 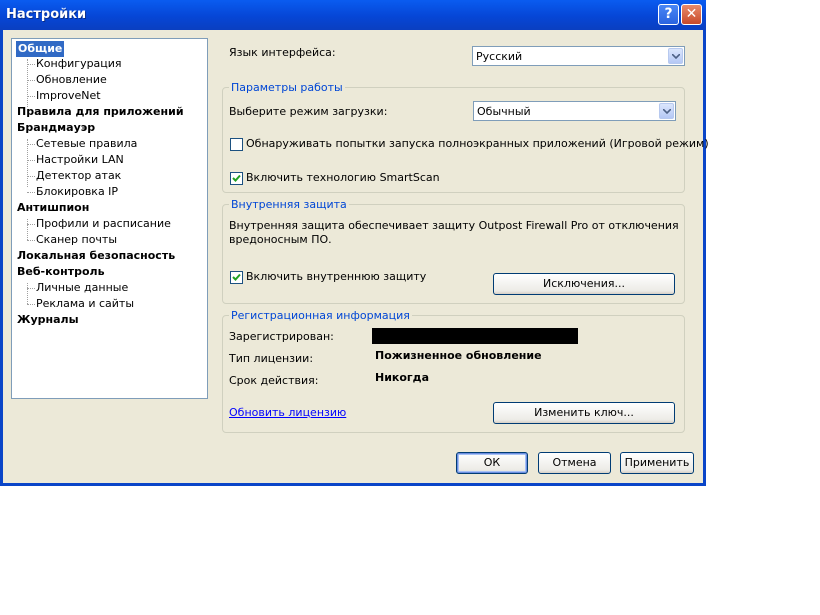 I want to click on internal-protection-checkbox, so click(x=236, y=277).